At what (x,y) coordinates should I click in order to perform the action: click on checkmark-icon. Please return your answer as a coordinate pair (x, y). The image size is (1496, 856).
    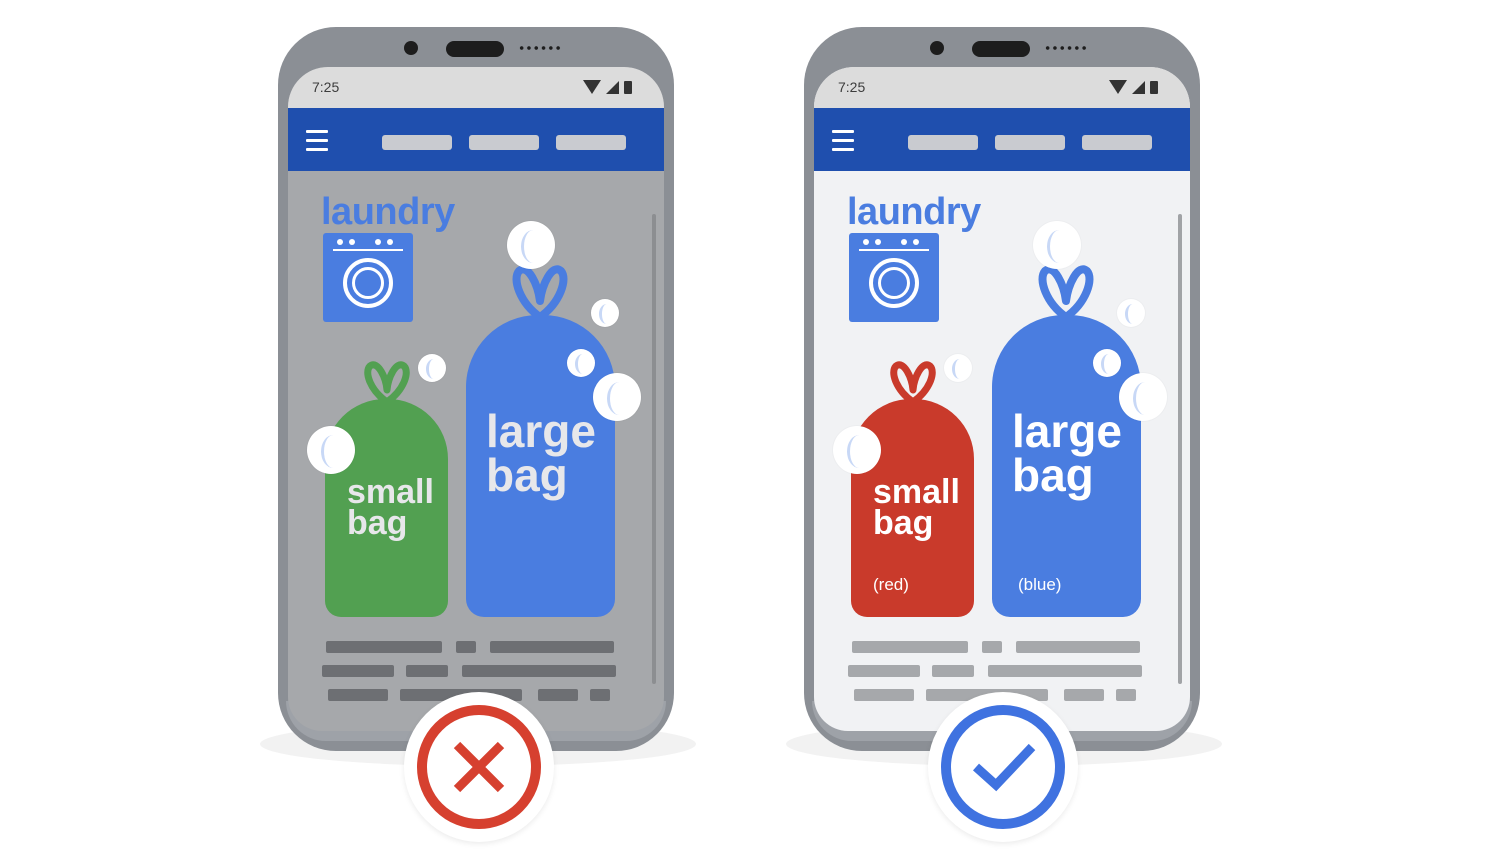
    Looking at the image, I should click on (1004, 767).